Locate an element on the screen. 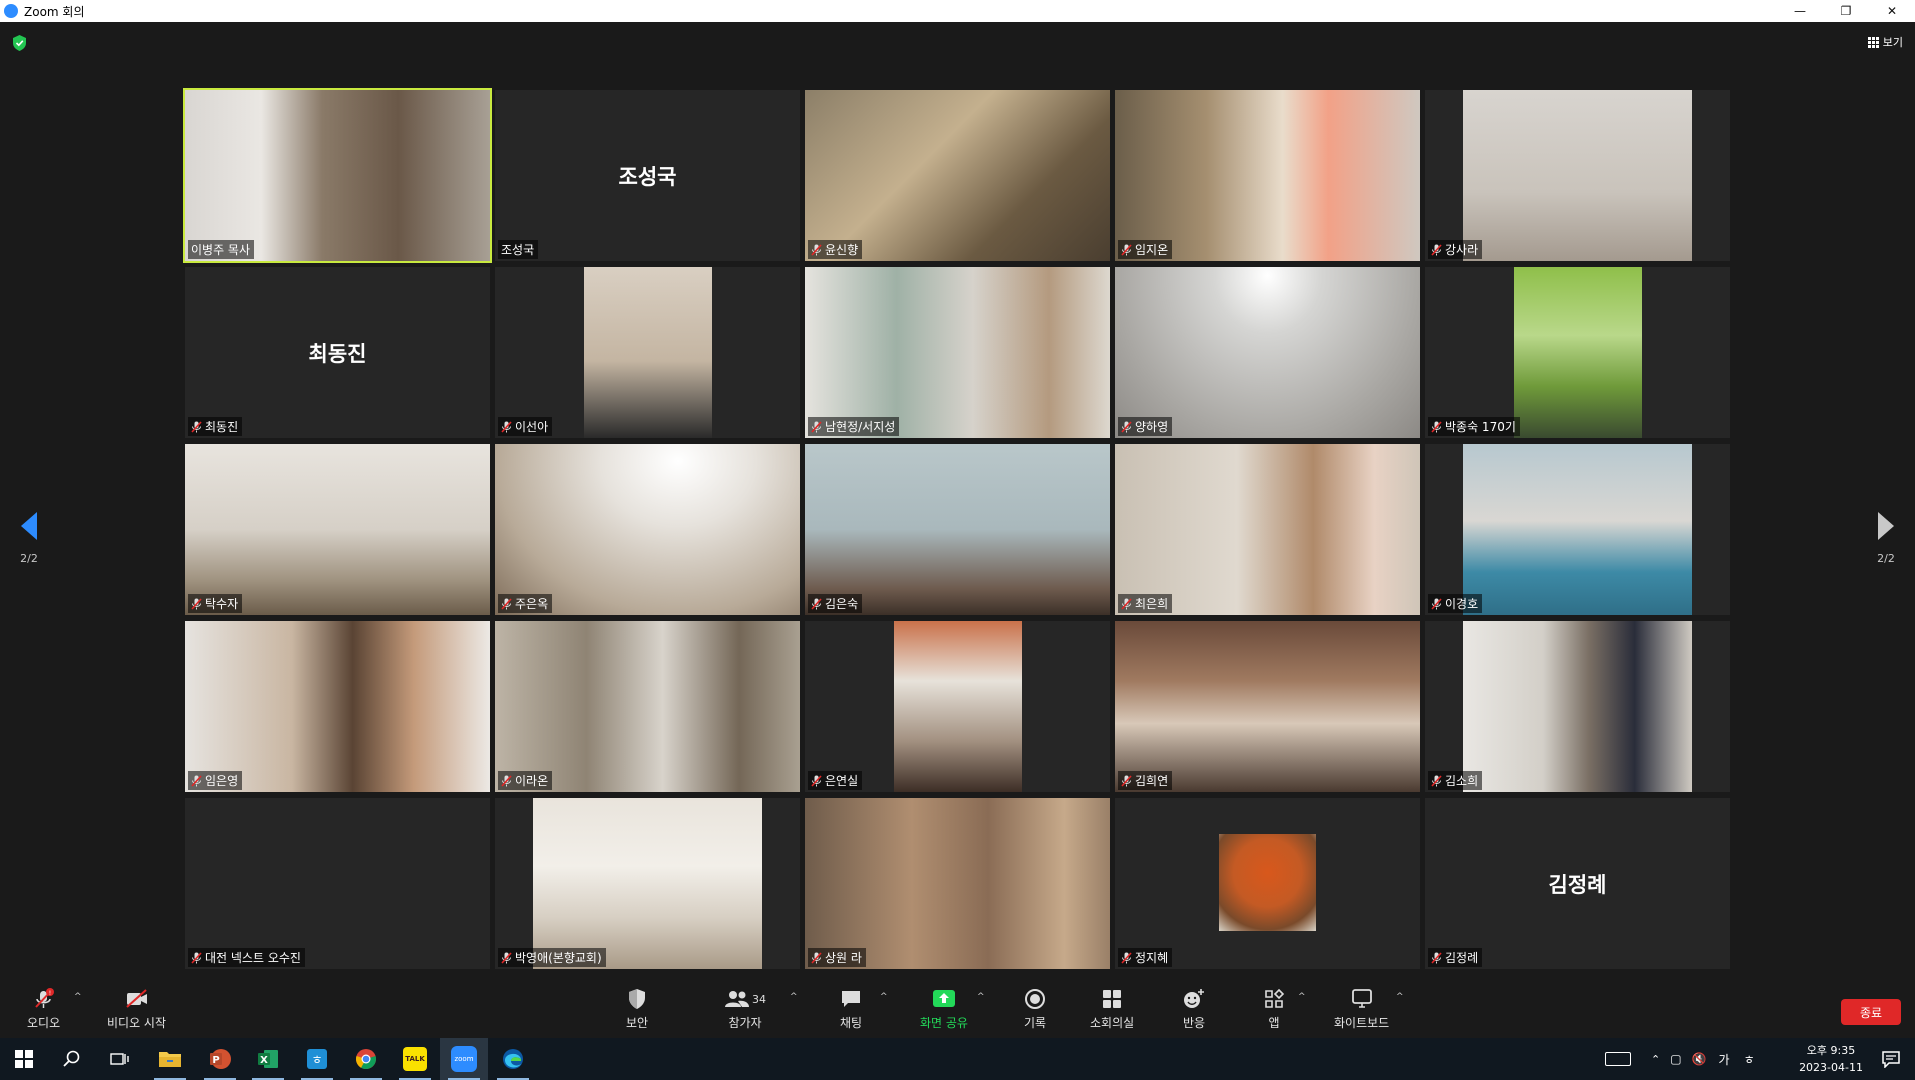 The height and width of the screenshot is (1080, 1915). input-language-indicator: 가 is located at coordinates (1724, 1059).